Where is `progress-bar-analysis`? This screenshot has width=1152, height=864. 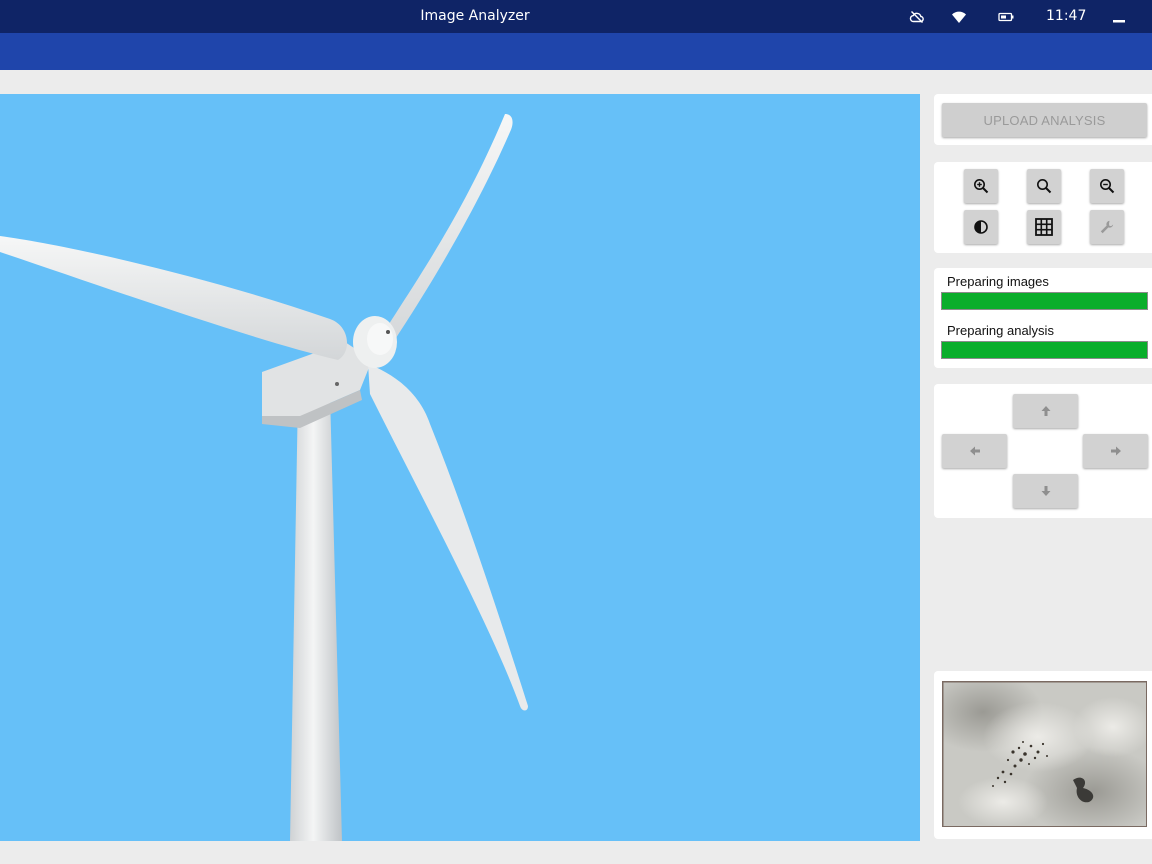 progress-bar-analysis is located at coordinates (1044, 350).